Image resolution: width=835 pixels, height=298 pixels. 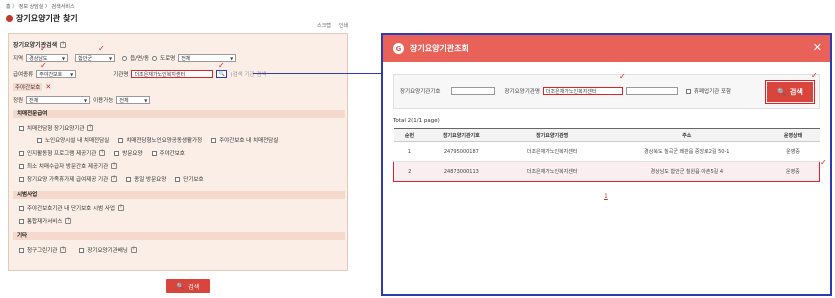 What do you see at coordinates (582, 91) in the screenshot?
I see `name-input: 더조은재가노인복지센터` at bounding box center [582, 91].